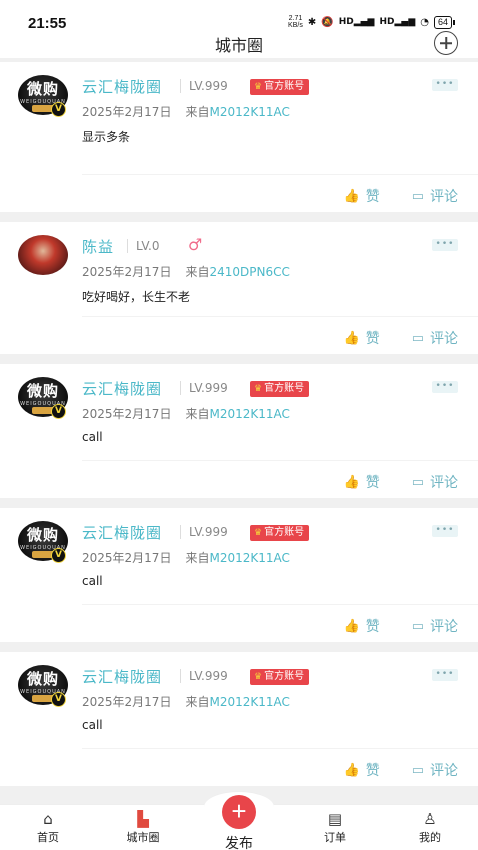 The width and height of the screenshot is (478, 850). Describe the element at coordinates (444, 22) in the screenshot. I see `battery-icon: 64` at that location.